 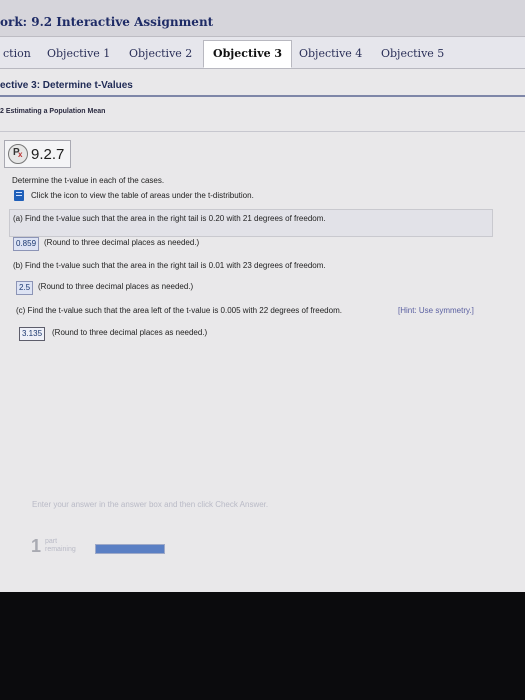 I want to click on parts-label-line-2: remaining, so click(x=60, y=549).